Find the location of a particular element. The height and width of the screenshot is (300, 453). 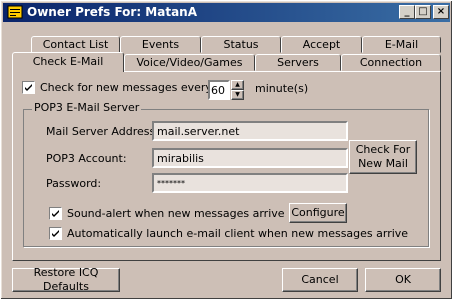

maximize-button: □ is located at coordinates (423, 12).